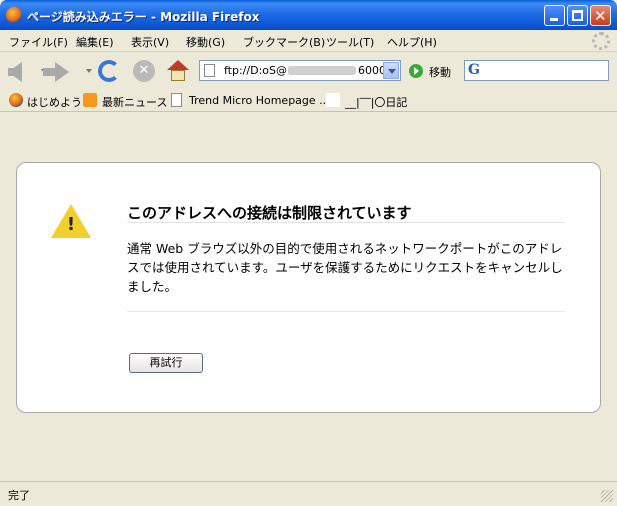 The width and height of the screenshot is (617, 506). Describe the element at coordinates (178, 65) in the screenshot. I see `home-roof-shape` at that location.